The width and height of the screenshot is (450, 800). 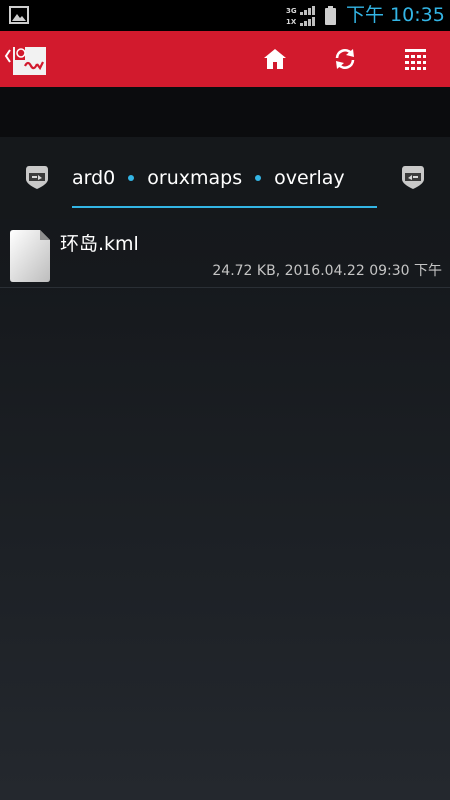 I want to click on clock: 下午 10:35, so click(x=395, y=15).